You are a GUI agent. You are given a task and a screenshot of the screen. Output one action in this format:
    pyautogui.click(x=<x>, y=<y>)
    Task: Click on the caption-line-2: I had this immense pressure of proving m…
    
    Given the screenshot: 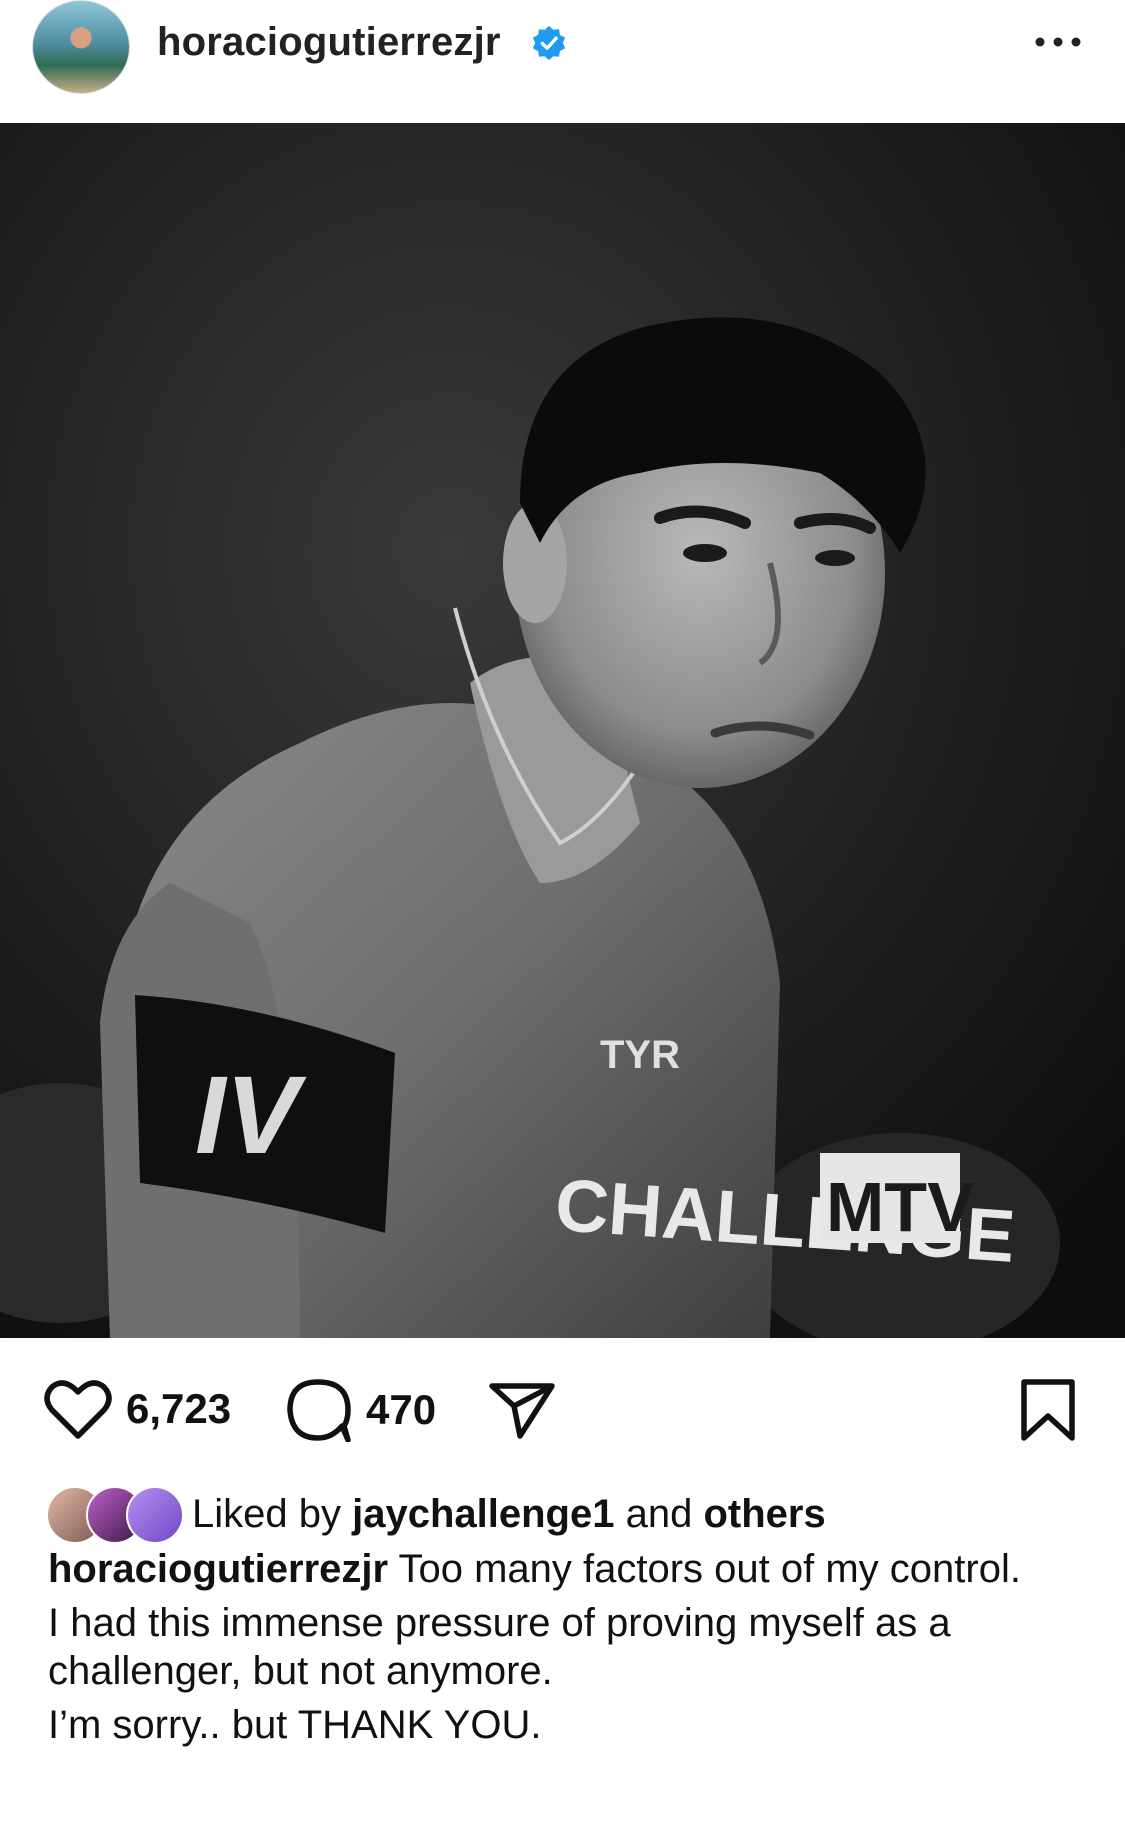 What is the action you would take?
    pyautogui.click(x=499, y=1647)
    